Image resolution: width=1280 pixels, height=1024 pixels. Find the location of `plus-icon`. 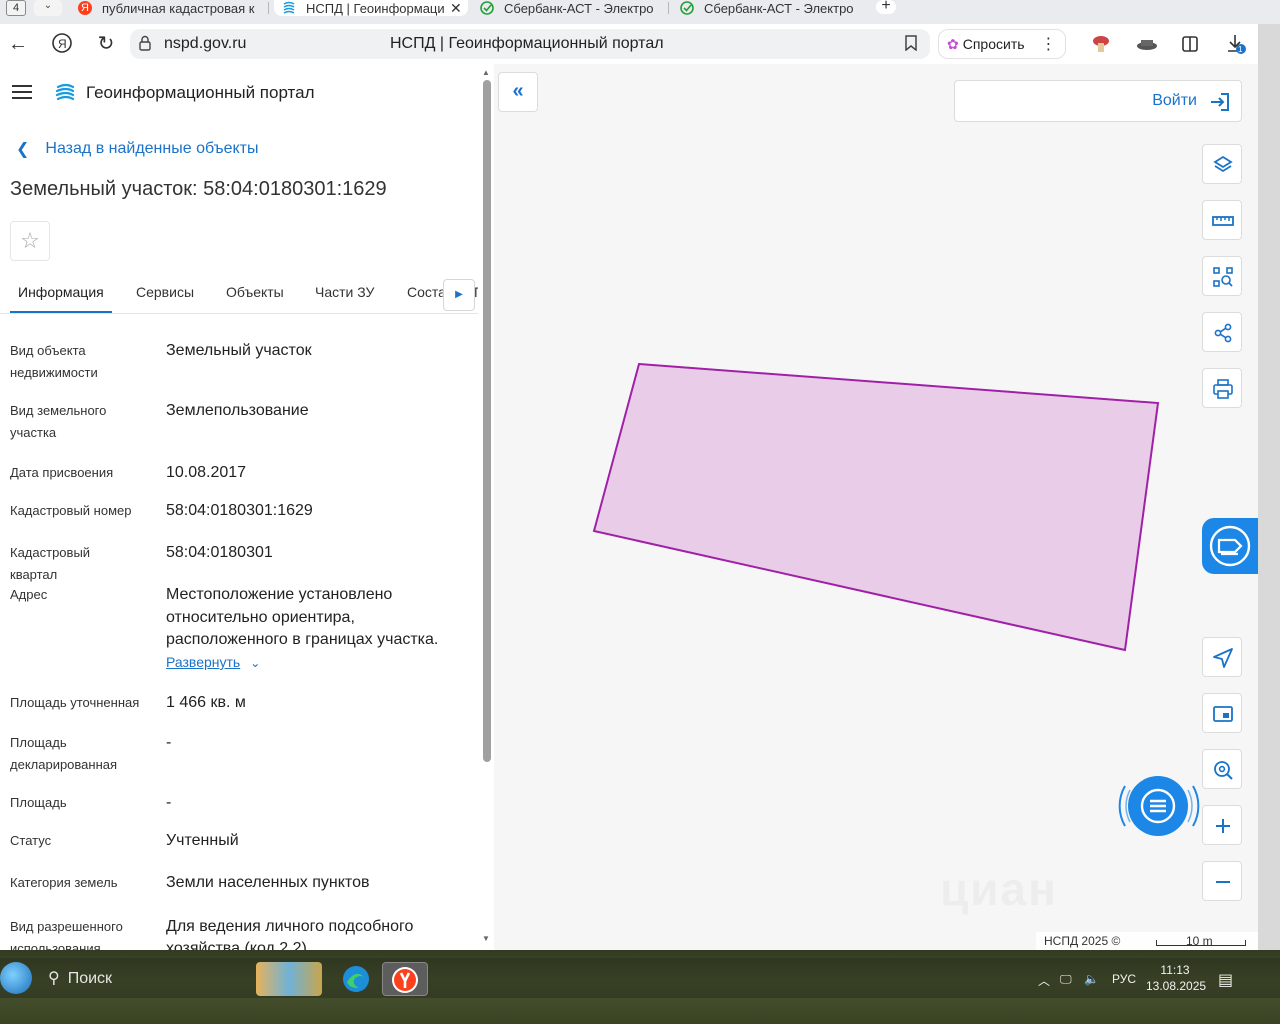

plus-icon is located at coordinates (1223, 826).